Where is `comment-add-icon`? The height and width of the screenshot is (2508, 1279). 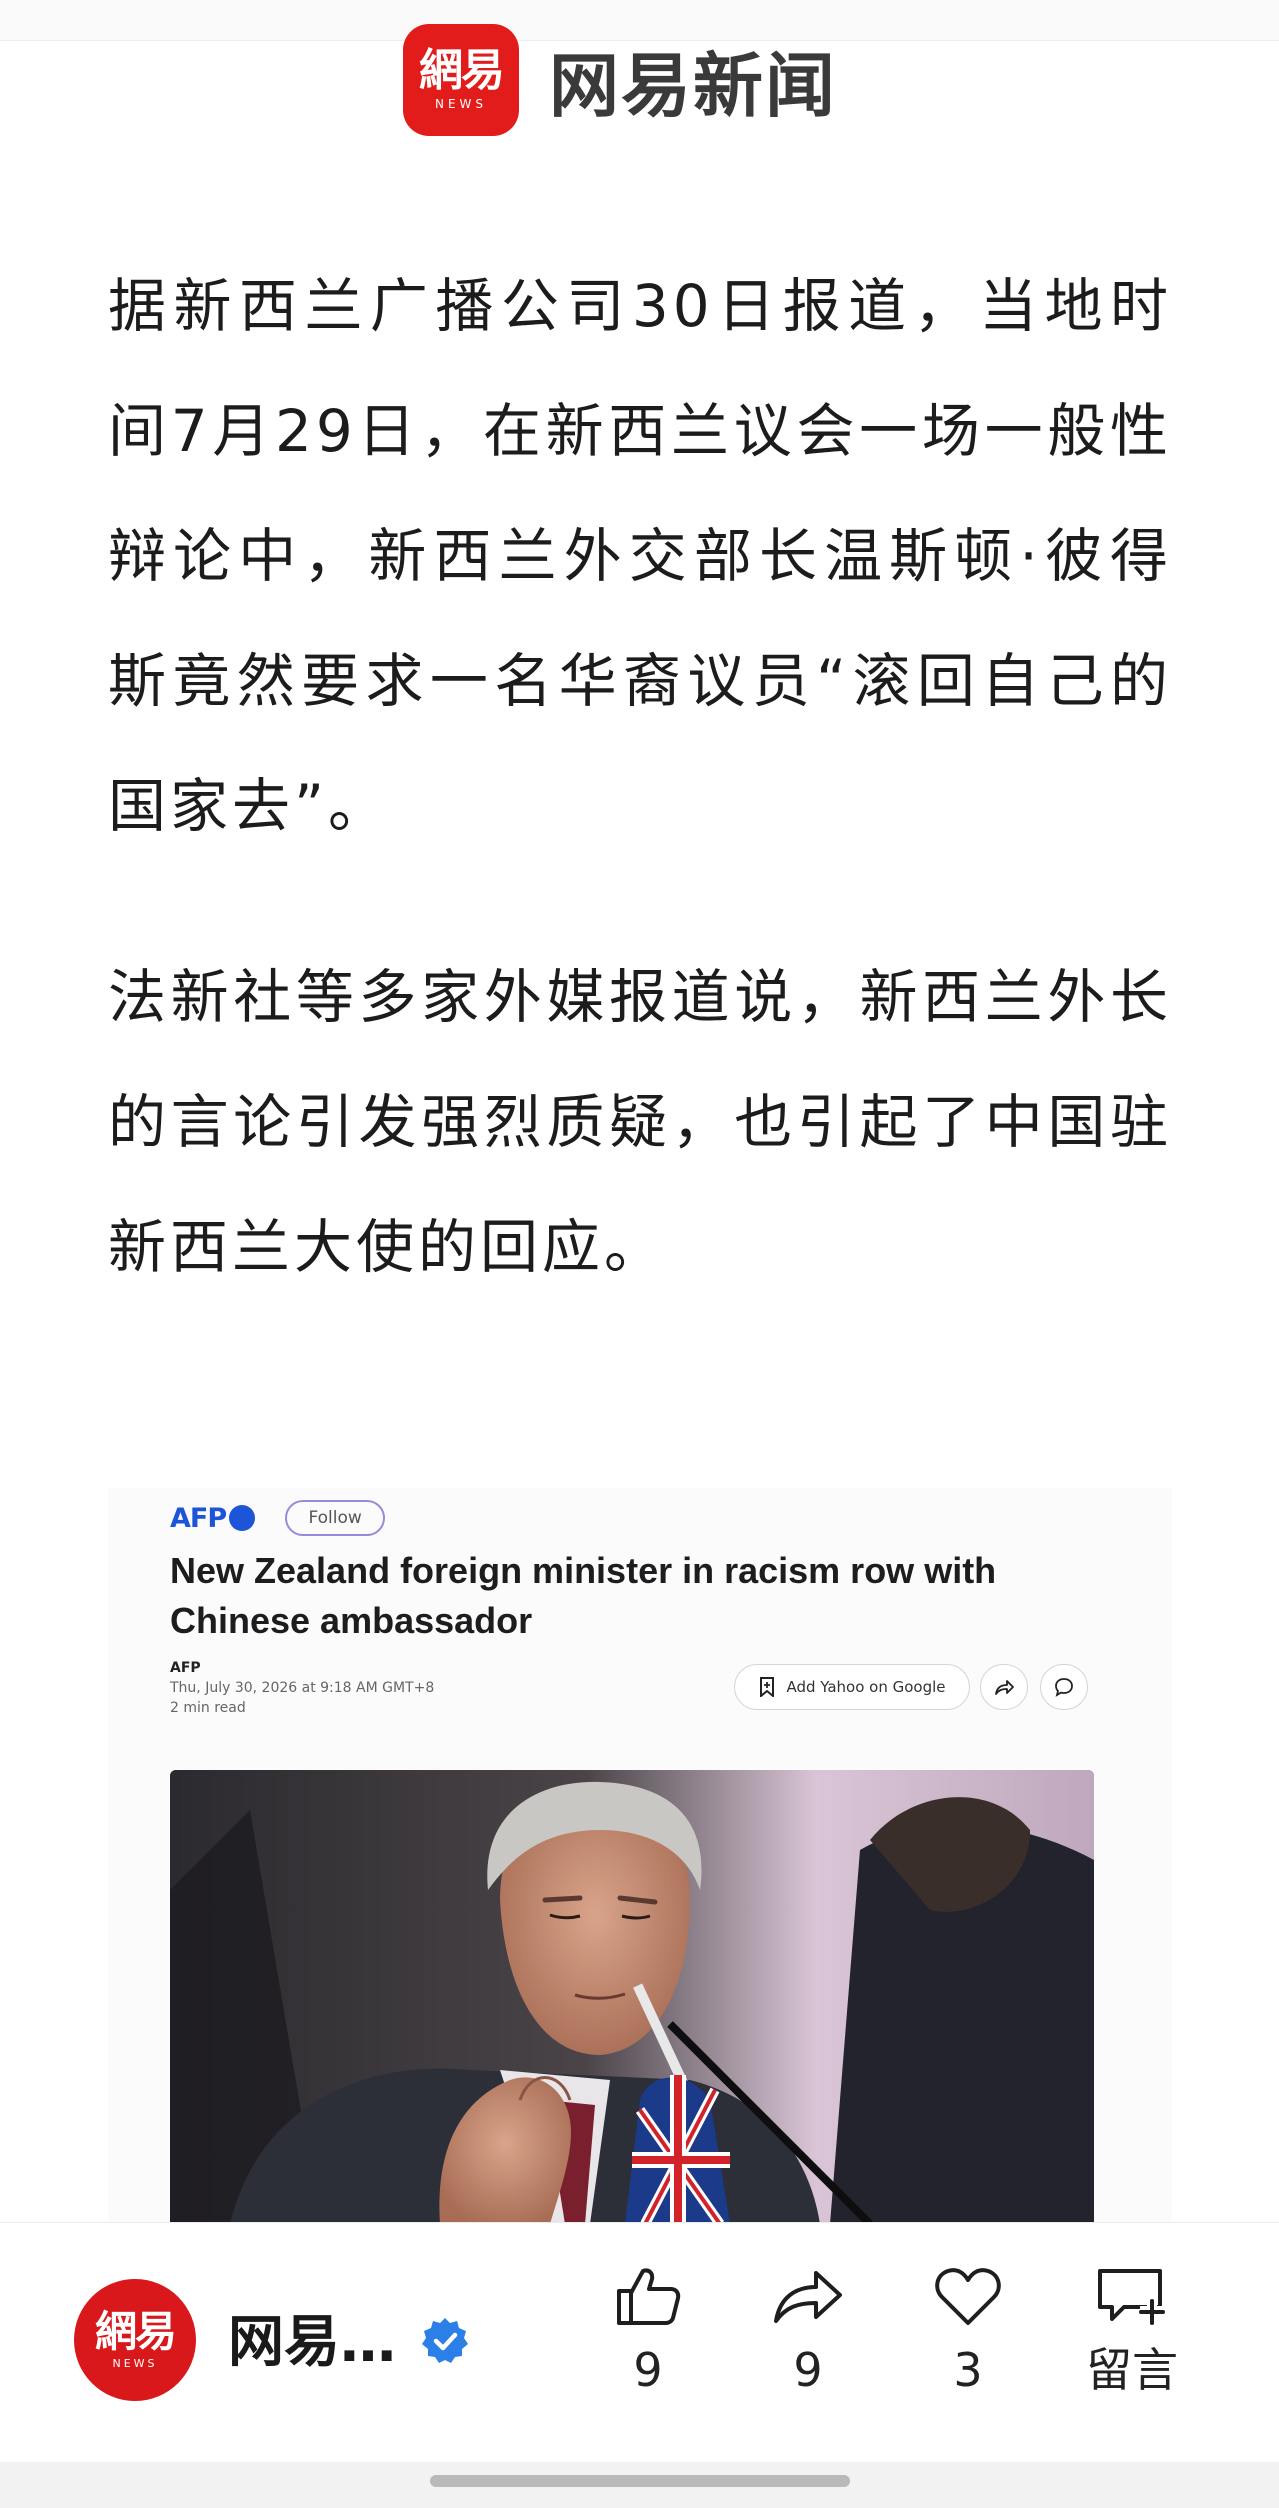
comment-add-icon is located at coordinates (1131, 2297).